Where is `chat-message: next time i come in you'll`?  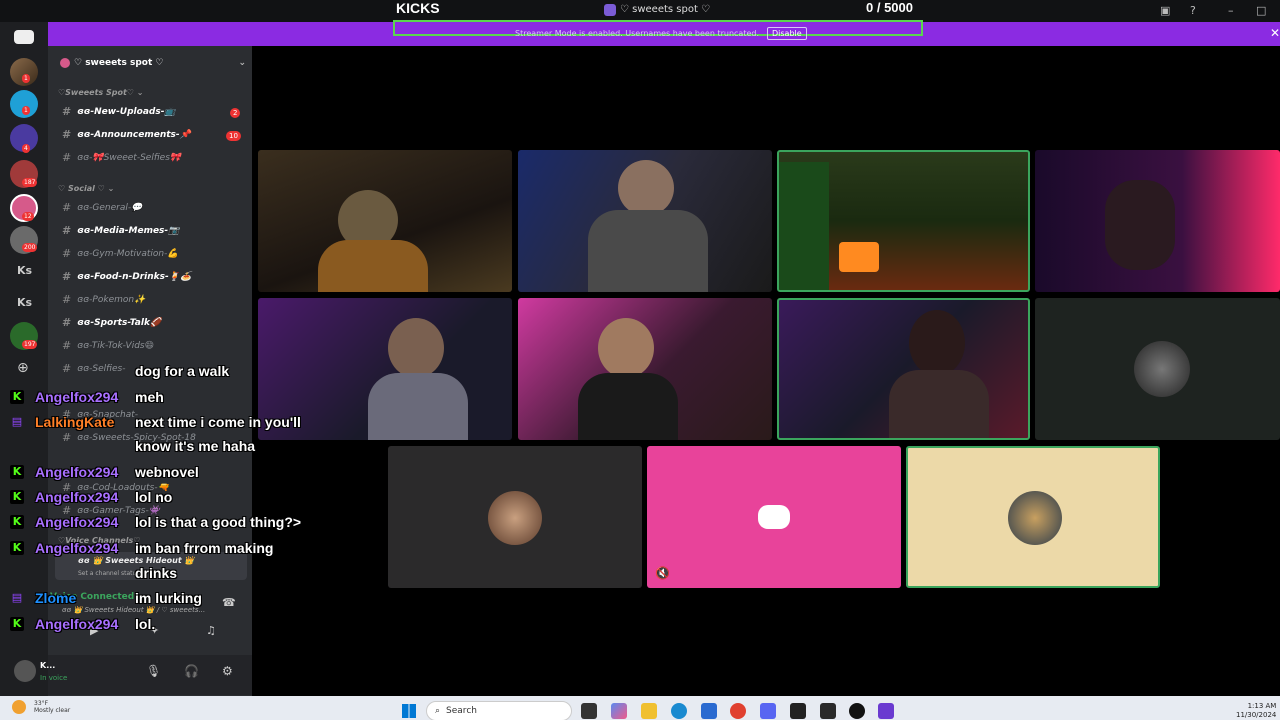
chat-message: next time i come in you'll is located at coordinates (218, 422).